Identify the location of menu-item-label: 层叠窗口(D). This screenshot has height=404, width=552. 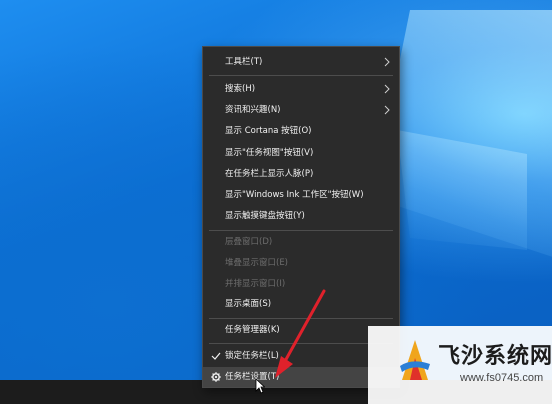
(249, 242).